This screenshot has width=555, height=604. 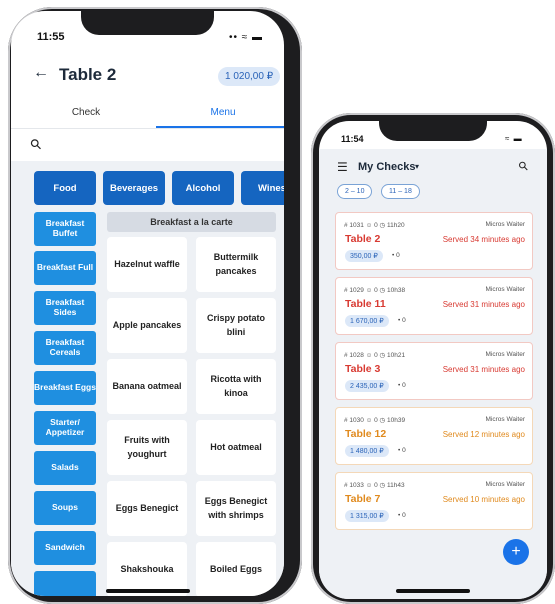 I want to click on table-name: Table 11, so click(x=365, y=304).